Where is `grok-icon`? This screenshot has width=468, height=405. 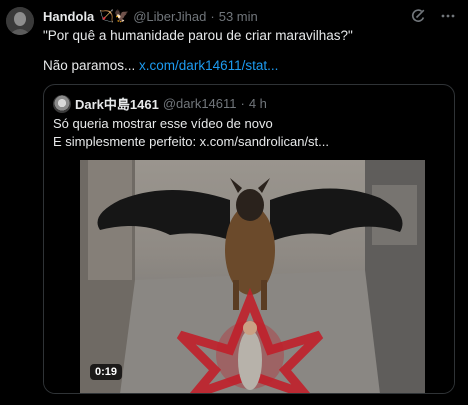 grok-icon is located at coordinates (418, 16).